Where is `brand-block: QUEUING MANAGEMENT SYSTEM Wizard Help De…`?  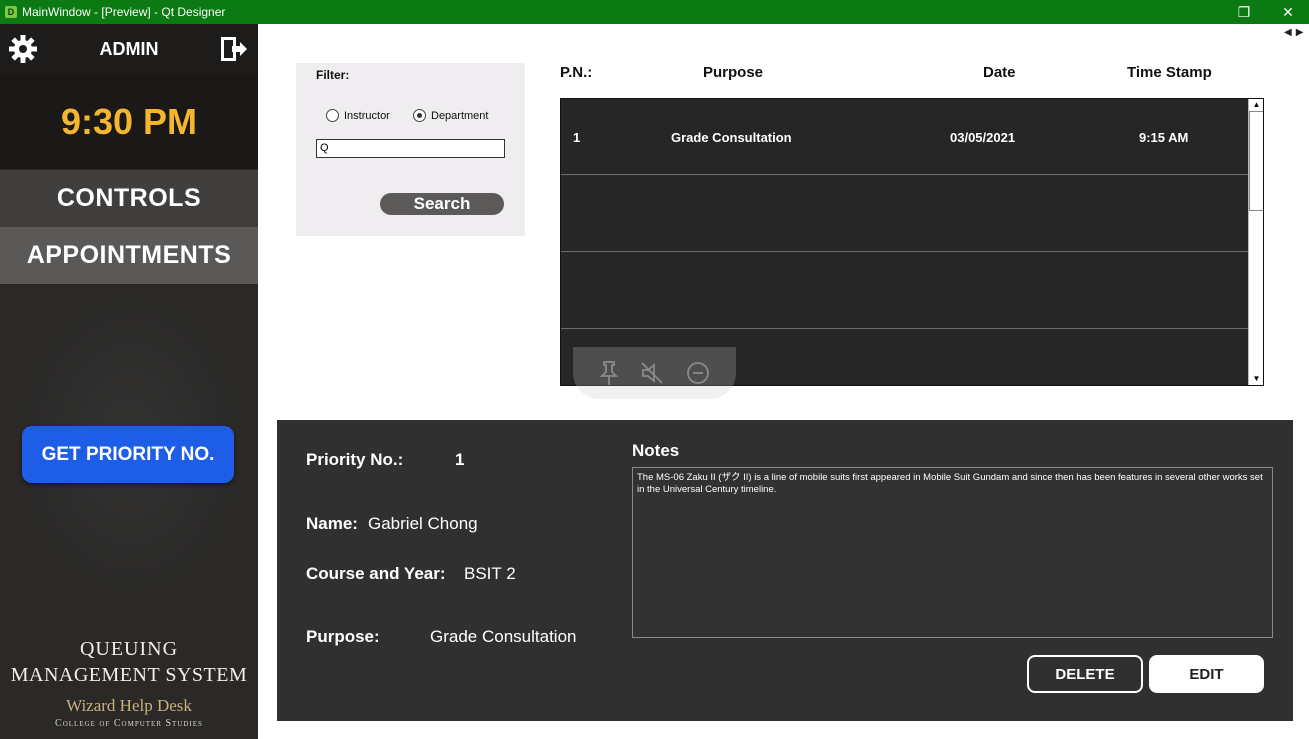 brand-block: QUEUING MANAGEMENT SYSTEM Wizard Help De… is located at coordinates (129, 684).